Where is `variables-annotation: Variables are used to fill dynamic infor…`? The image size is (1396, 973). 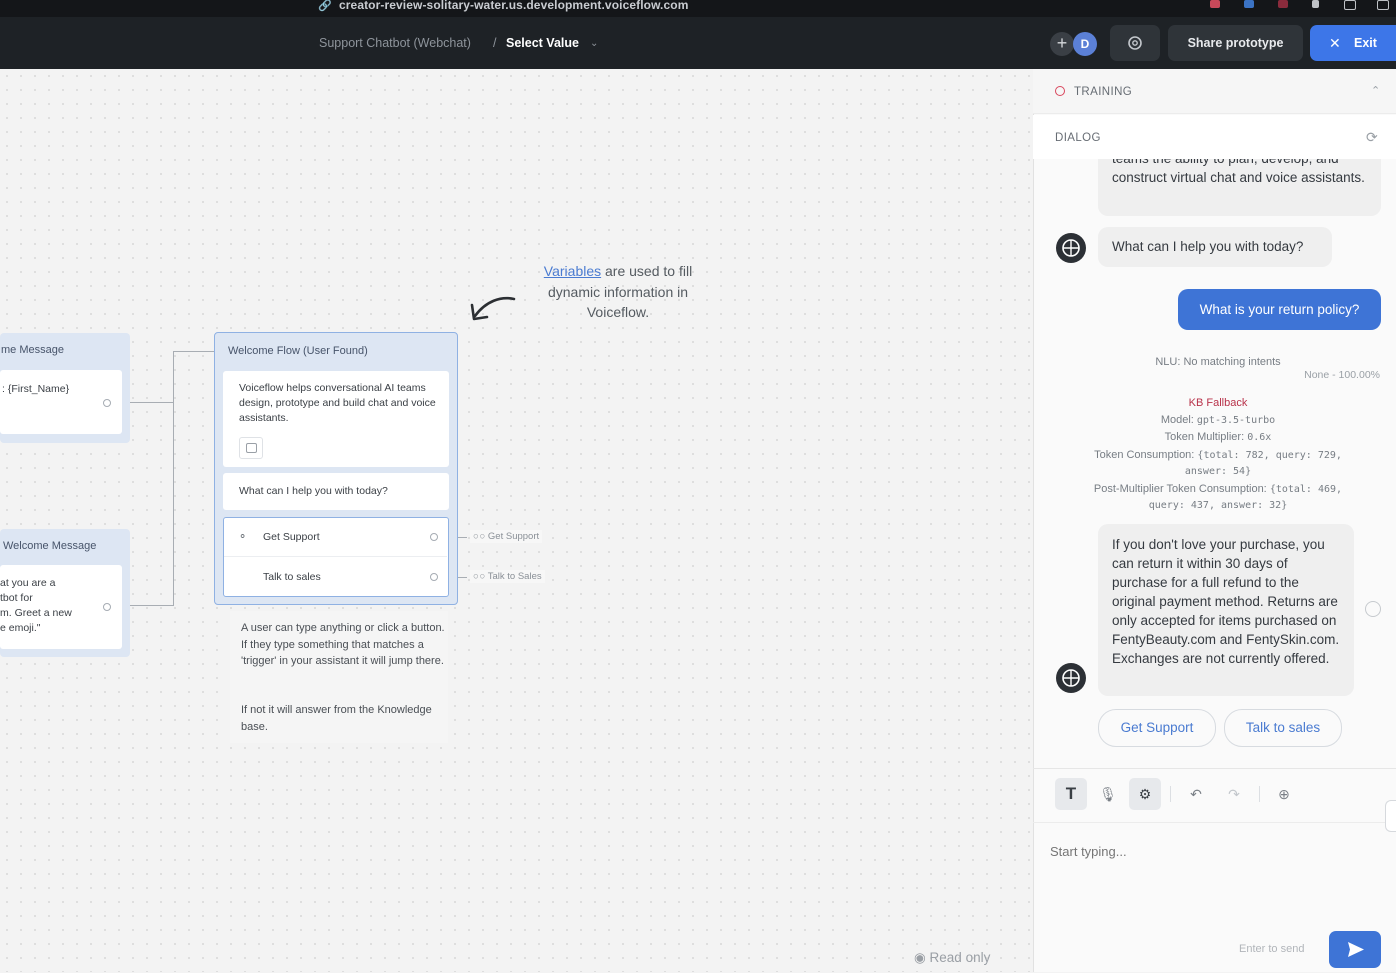
variables-annotation: Variables are used to fill dynamic infor… is located at coordinates (618, 291).